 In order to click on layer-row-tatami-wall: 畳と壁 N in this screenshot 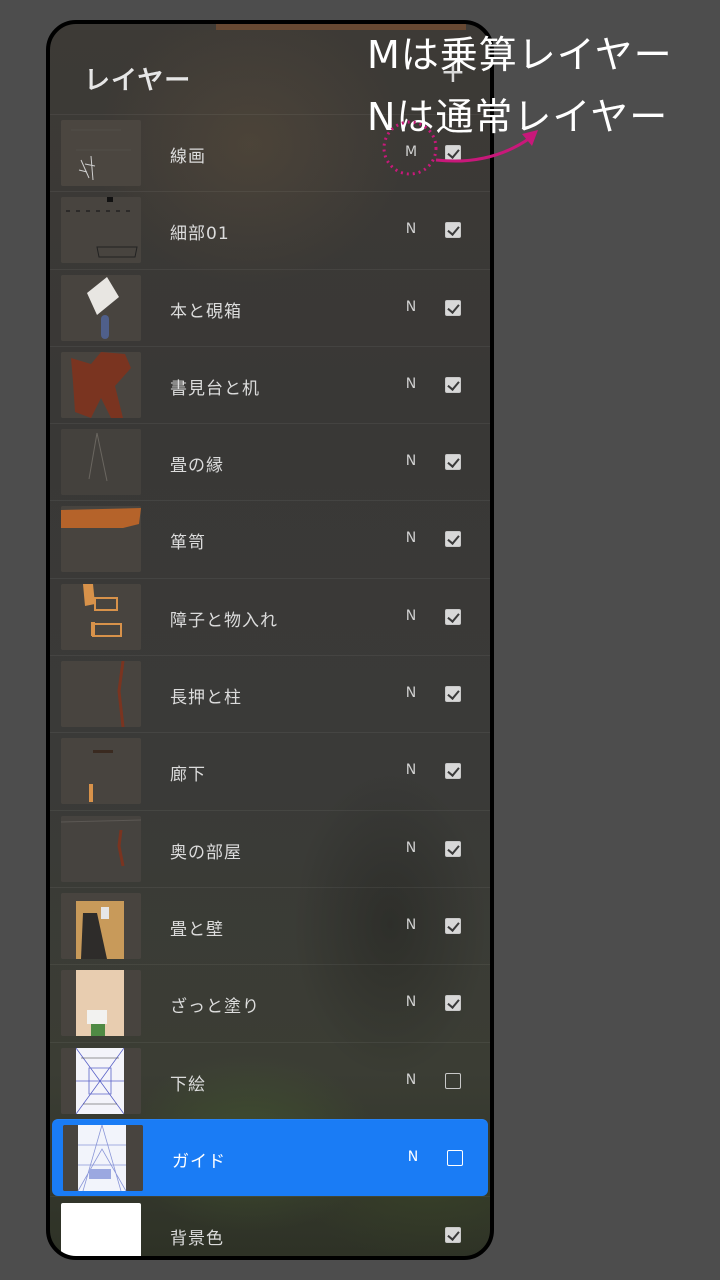, I will do `click(270, 925)`.